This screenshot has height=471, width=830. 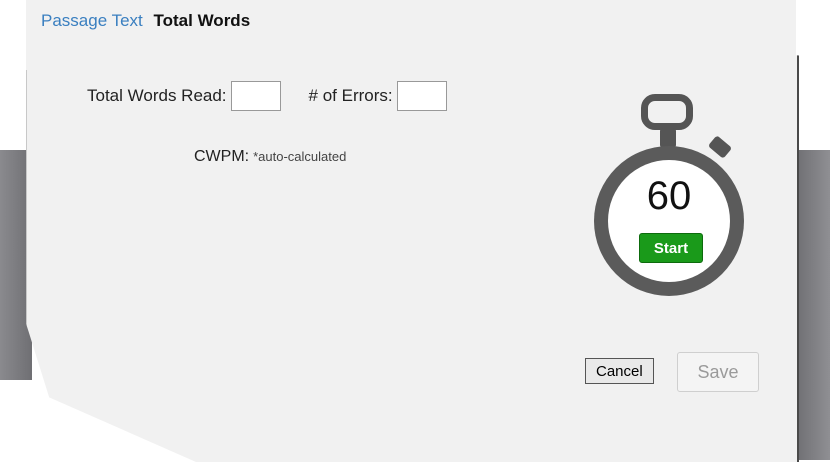 I want to click on save-button: Save, so click(x=718, y=372).